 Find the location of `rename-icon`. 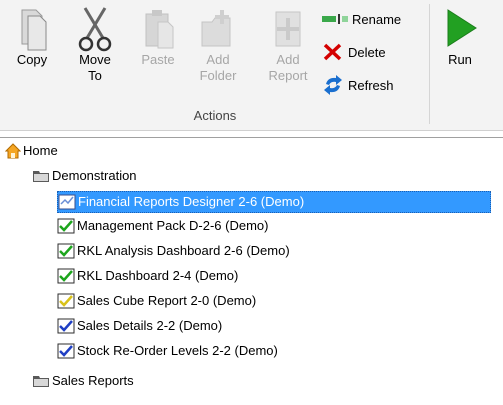

rename-icon is located at coordinates (335, 19).